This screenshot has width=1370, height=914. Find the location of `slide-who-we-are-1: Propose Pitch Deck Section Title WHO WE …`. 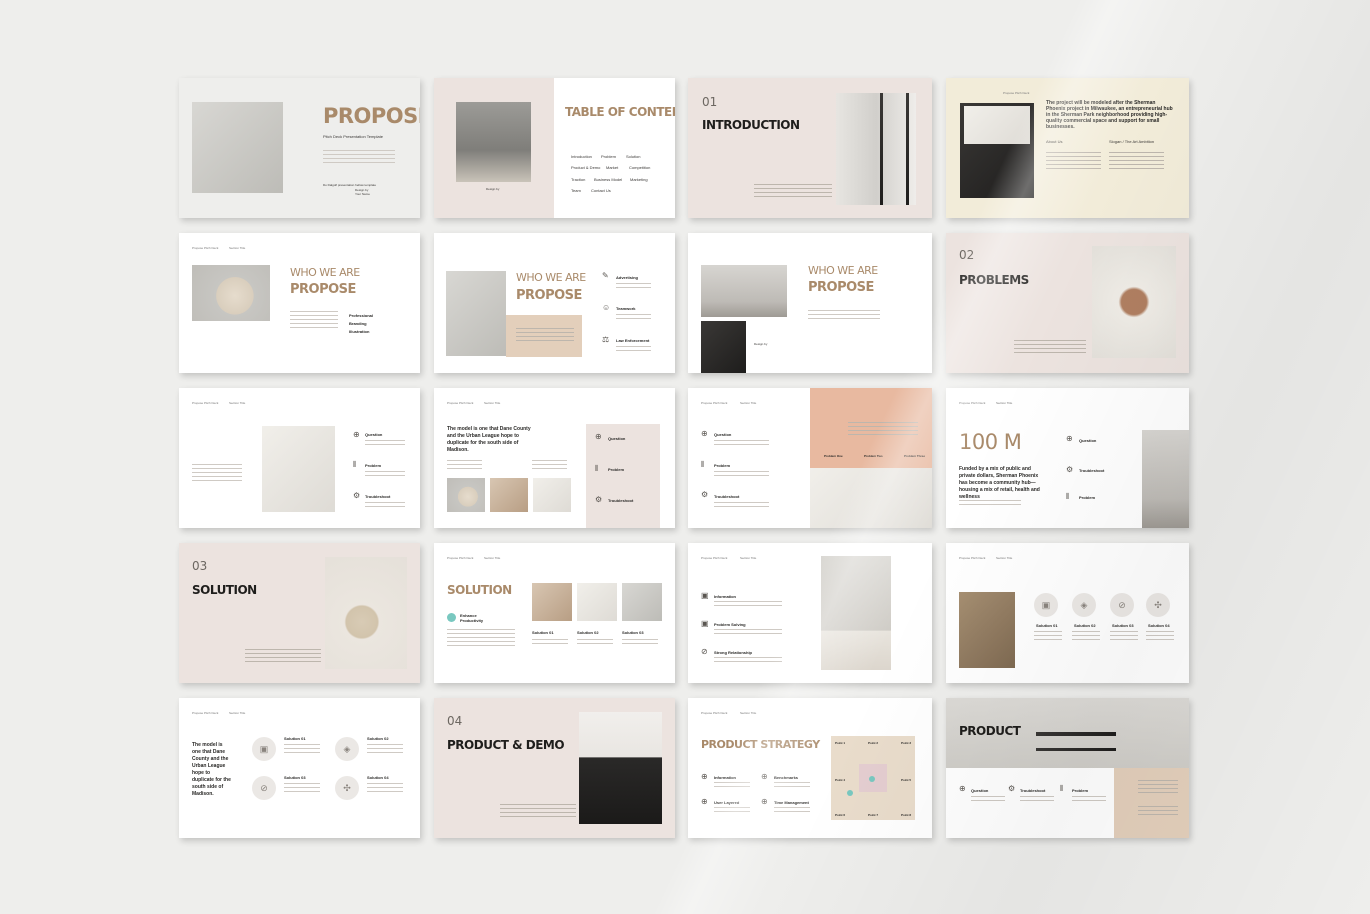

slide-who-we-are-1: Propose Pitch Deck Section Title WHO WE … is located at coordinates (299, 303).